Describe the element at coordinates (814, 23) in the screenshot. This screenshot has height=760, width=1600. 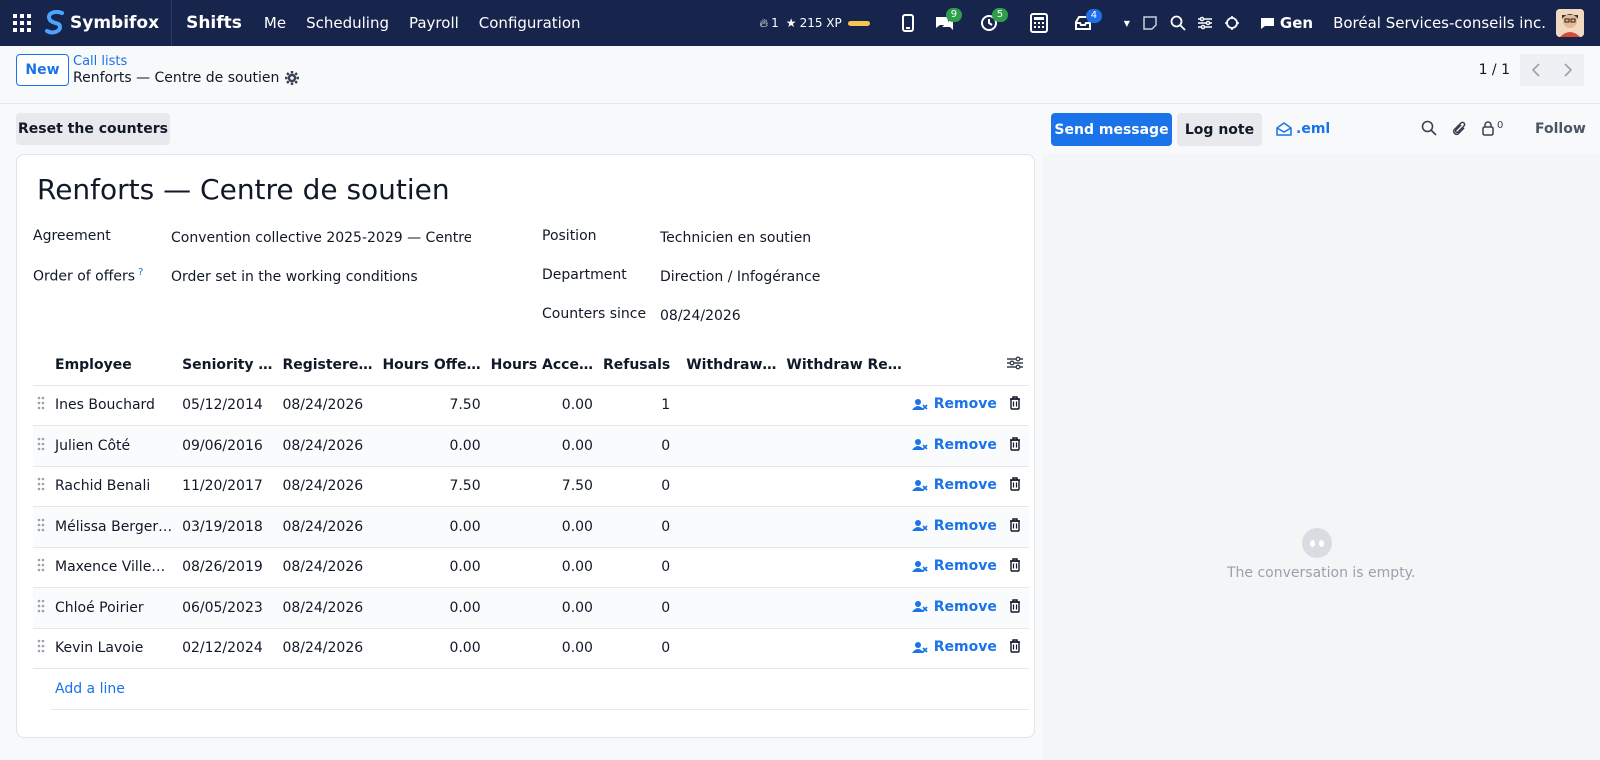
I see `gamification-status: 🔥︎ 1 ★ 215 XP` at that location.